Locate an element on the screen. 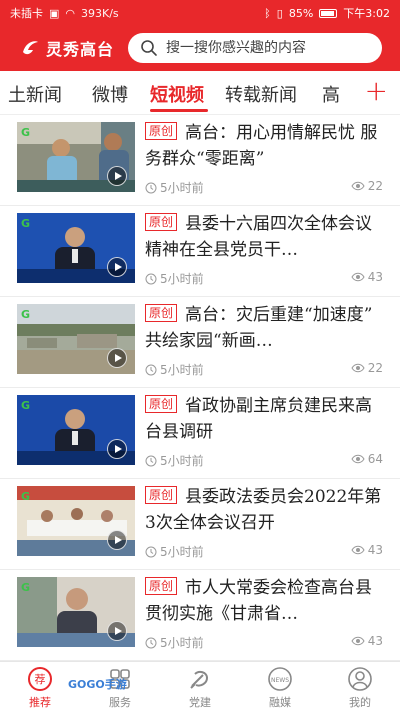 The width and height of the screenshot is (400, 711). bottom-nav: 荐 推荐 服务 党建 NEWS 融媒 我的 GOGO手游 is located at coordinates (200, 686).